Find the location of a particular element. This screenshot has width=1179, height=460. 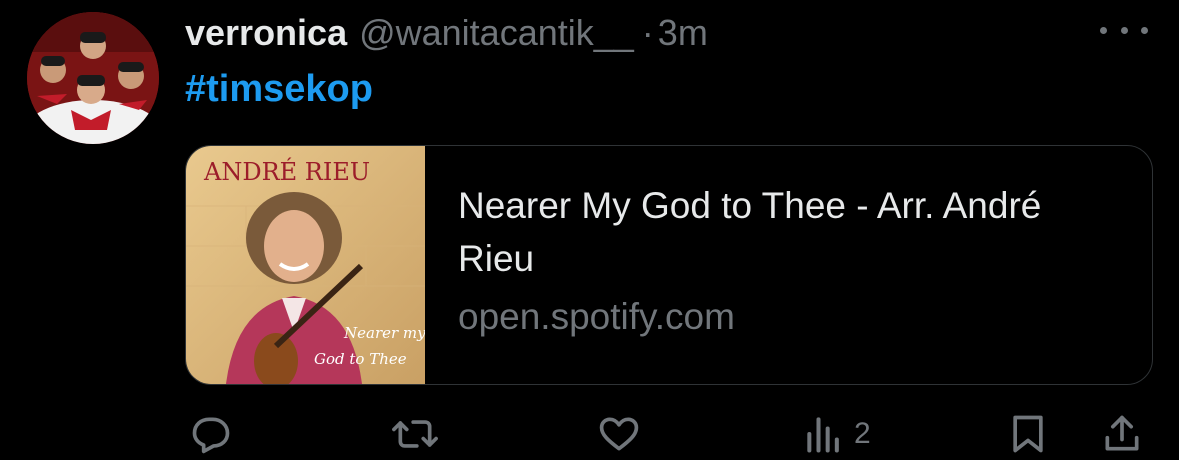

retweet-icon is located at coordinates (415, 434).